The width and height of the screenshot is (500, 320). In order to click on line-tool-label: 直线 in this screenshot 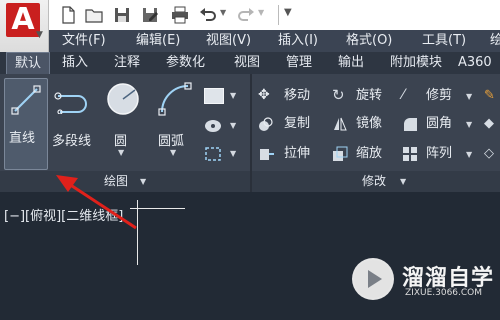, I will do `click(22, 138)`.